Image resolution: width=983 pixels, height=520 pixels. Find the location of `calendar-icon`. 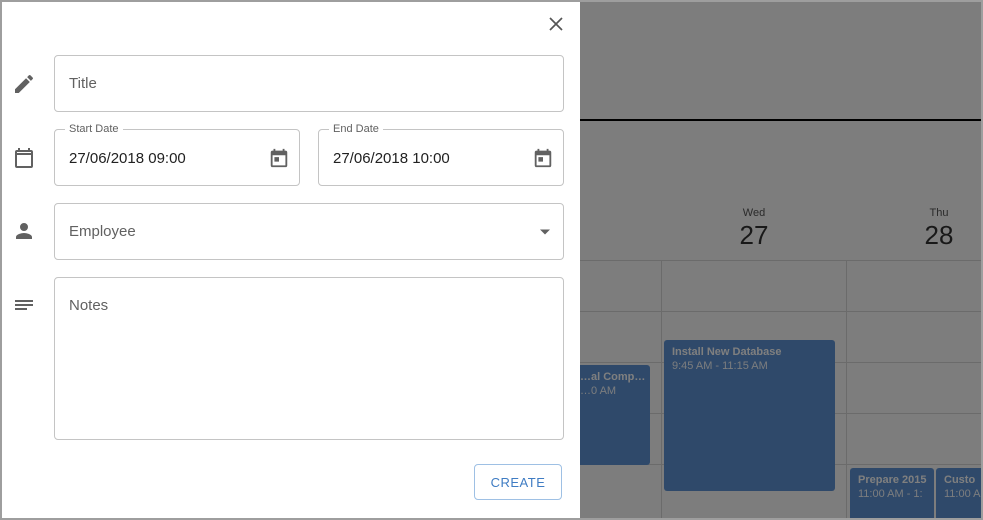

calendar-icon is located at coordinates (24, 158).